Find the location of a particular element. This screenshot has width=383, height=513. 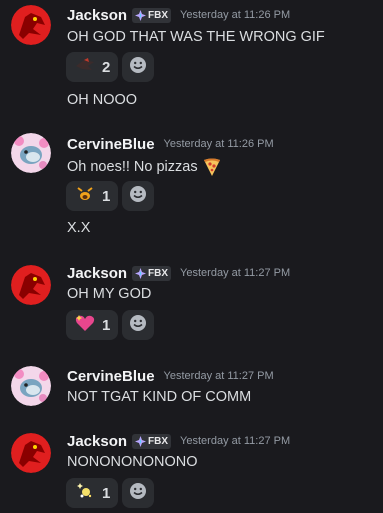

reaction-count: 2 is located at coordinates (106, 67).